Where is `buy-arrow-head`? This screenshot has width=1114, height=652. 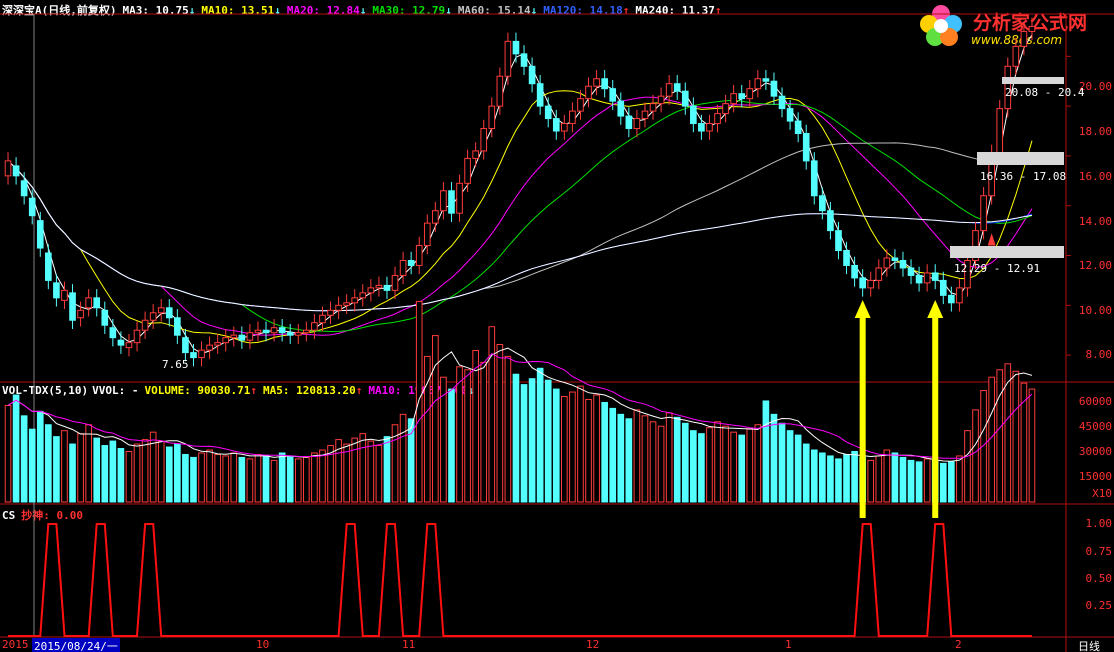 buy-arrow-head is located at coordinates (862, 309).